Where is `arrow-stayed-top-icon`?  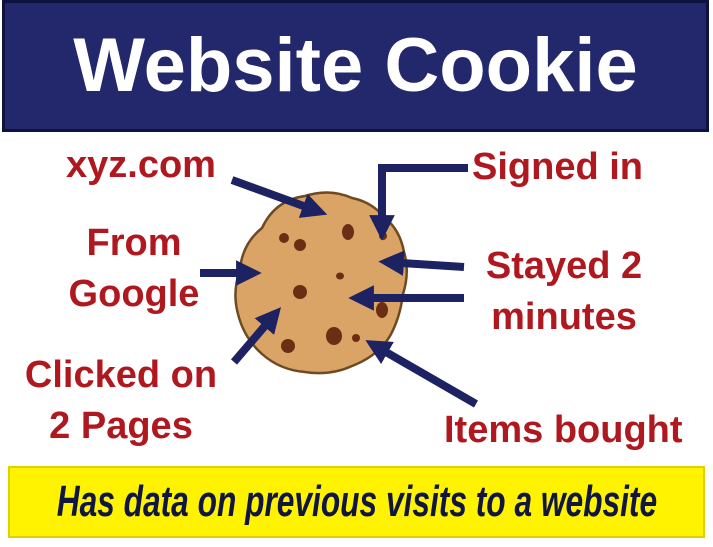
arrow-stayed-top-icon is located at coordinates (421, 263).